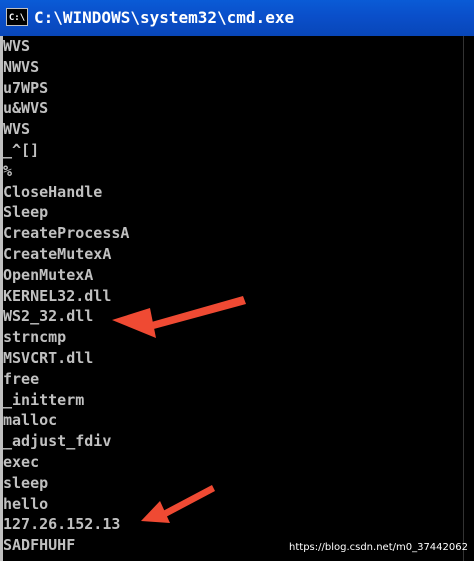  I want to click on watermark-text: https://blog.csdn.net/m0_37442062, so click(378, 547).